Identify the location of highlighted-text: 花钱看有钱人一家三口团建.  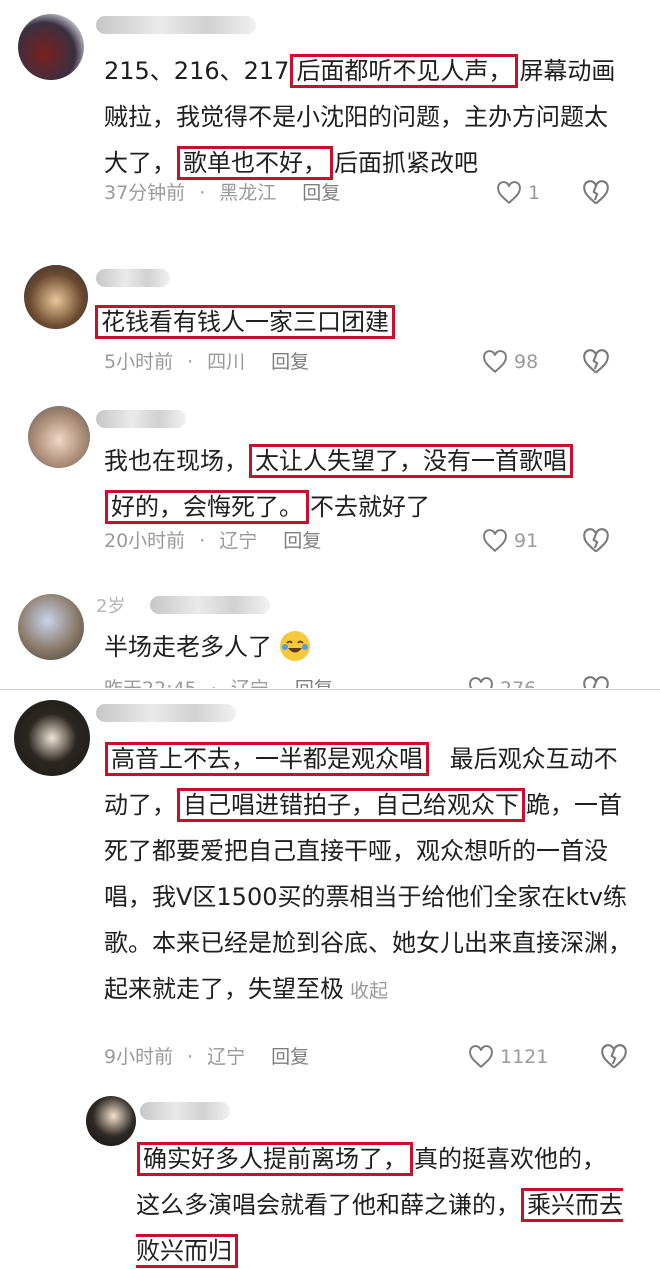
(245, 322).